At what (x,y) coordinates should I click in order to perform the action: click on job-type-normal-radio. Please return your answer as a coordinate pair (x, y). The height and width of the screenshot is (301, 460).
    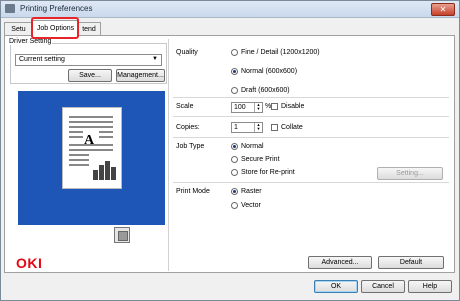
    Looking at the image, I should click on (234, 146).